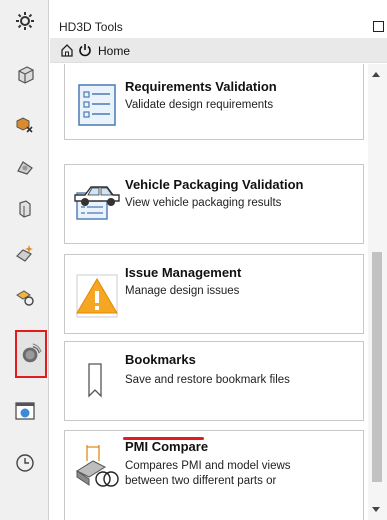 This screenshot has height=520, width=387. I want to click on scroll-down-arrow-icon, so click(376, 509).